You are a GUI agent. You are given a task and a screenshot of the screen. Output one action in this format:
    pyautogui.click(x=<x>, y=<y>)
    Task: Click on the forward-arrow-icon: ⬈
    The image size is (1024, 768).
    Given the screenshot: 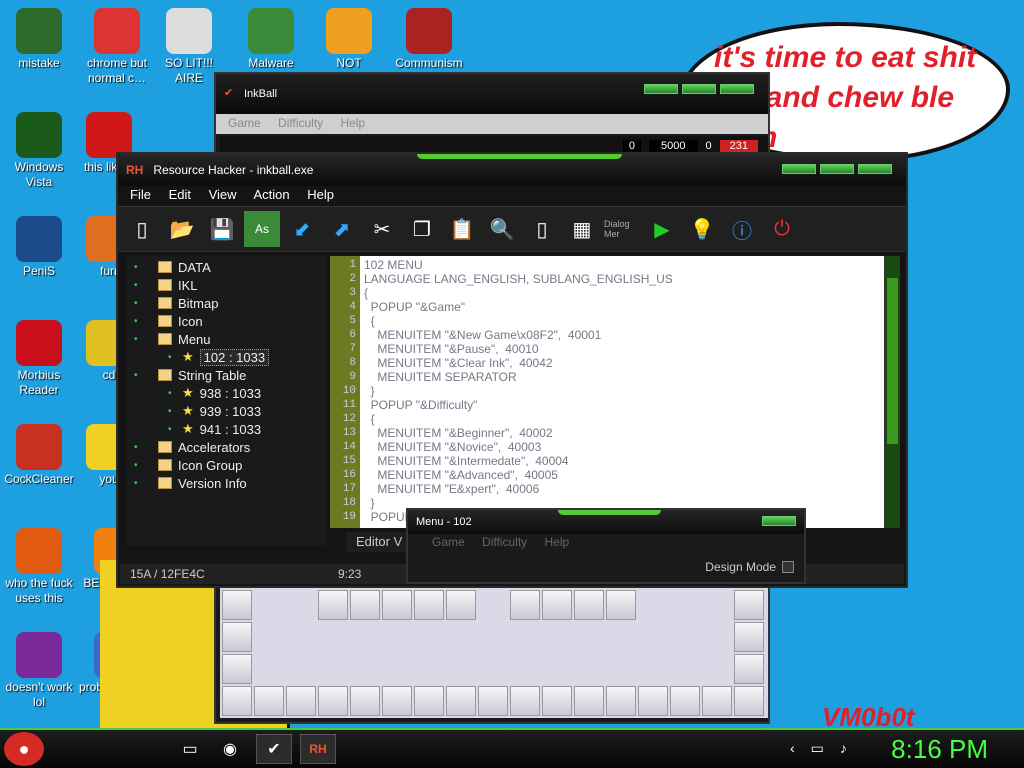 What is the action you would take?
    pyautogui.click(x=342, y=229)
    